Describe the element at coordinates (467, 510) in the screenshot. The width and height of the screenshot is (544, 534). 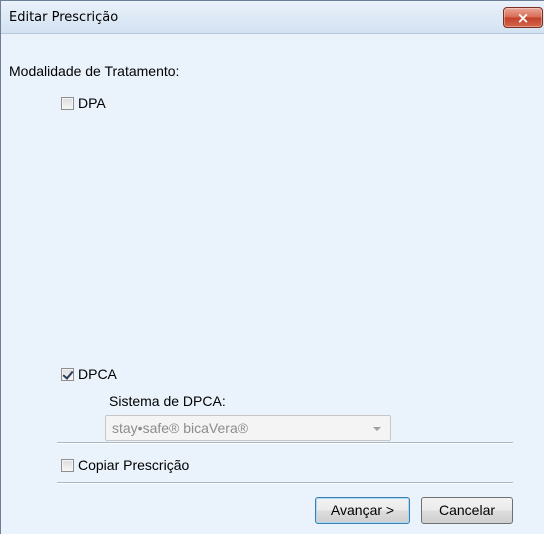
I see `cancel-button: Cancelar` at that location.